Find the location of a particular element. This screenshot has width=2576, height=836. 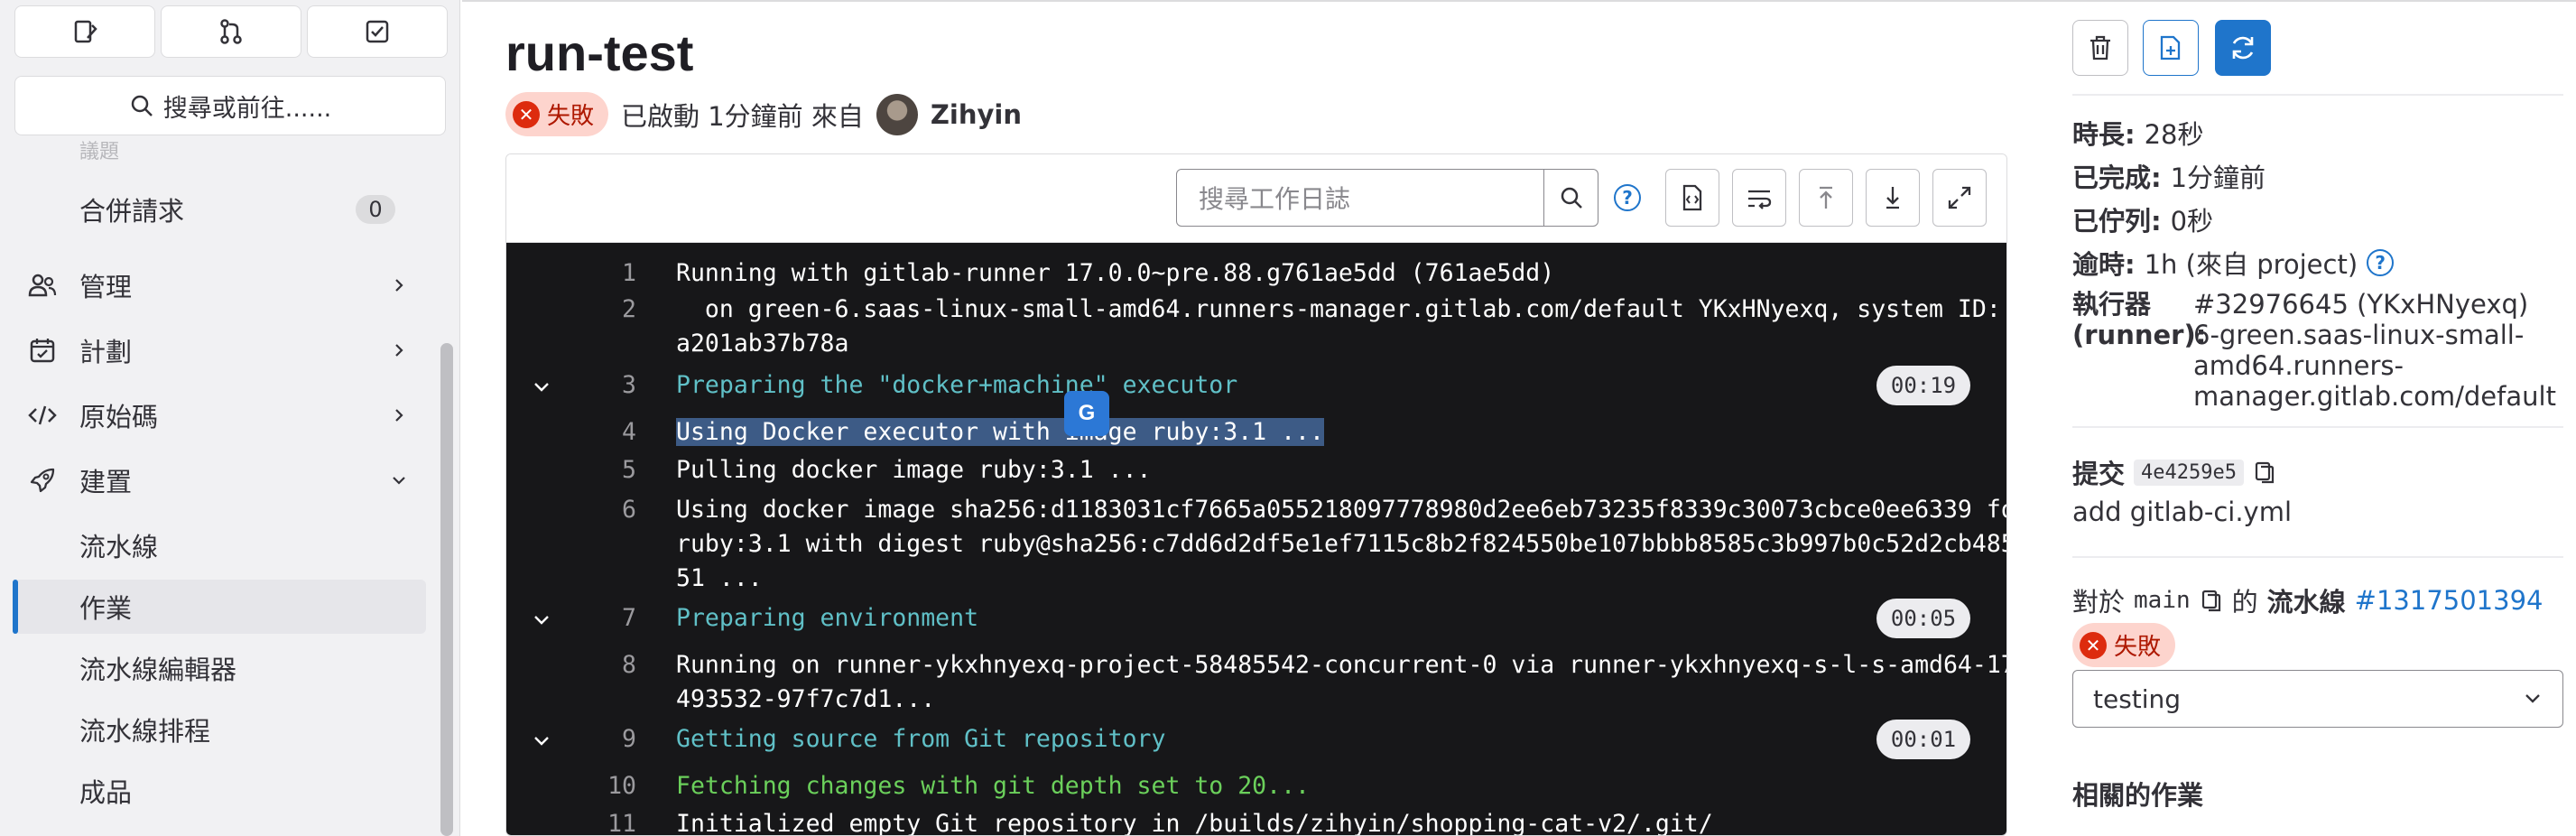

document-code-icon is located at coordinates (1692, 197).